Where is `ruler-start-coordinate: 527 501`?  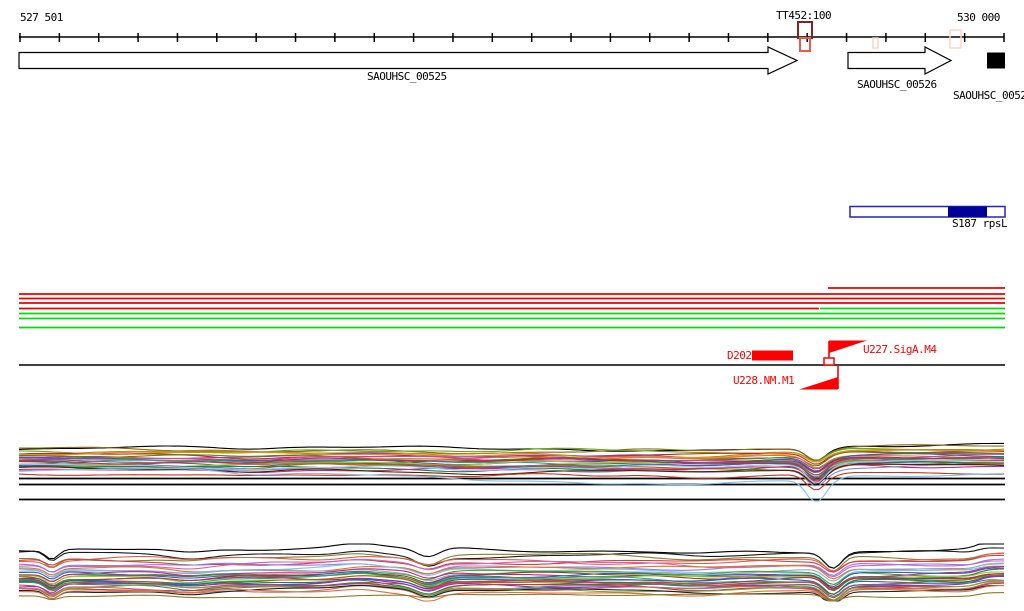
ruler-start-coordinate: 527 501 is located at coordinates (41, 17).